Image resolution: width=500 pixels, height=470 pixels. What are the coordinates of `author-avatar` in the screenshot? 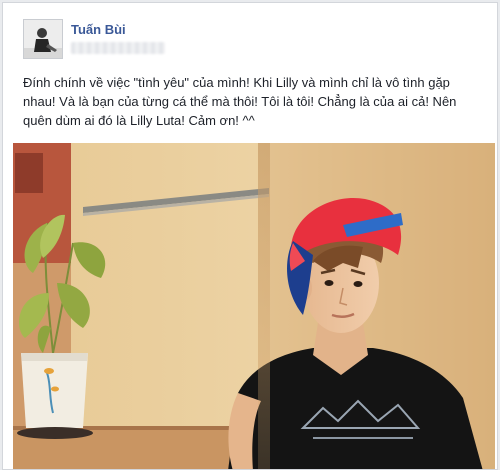 It's located at (43, 39).